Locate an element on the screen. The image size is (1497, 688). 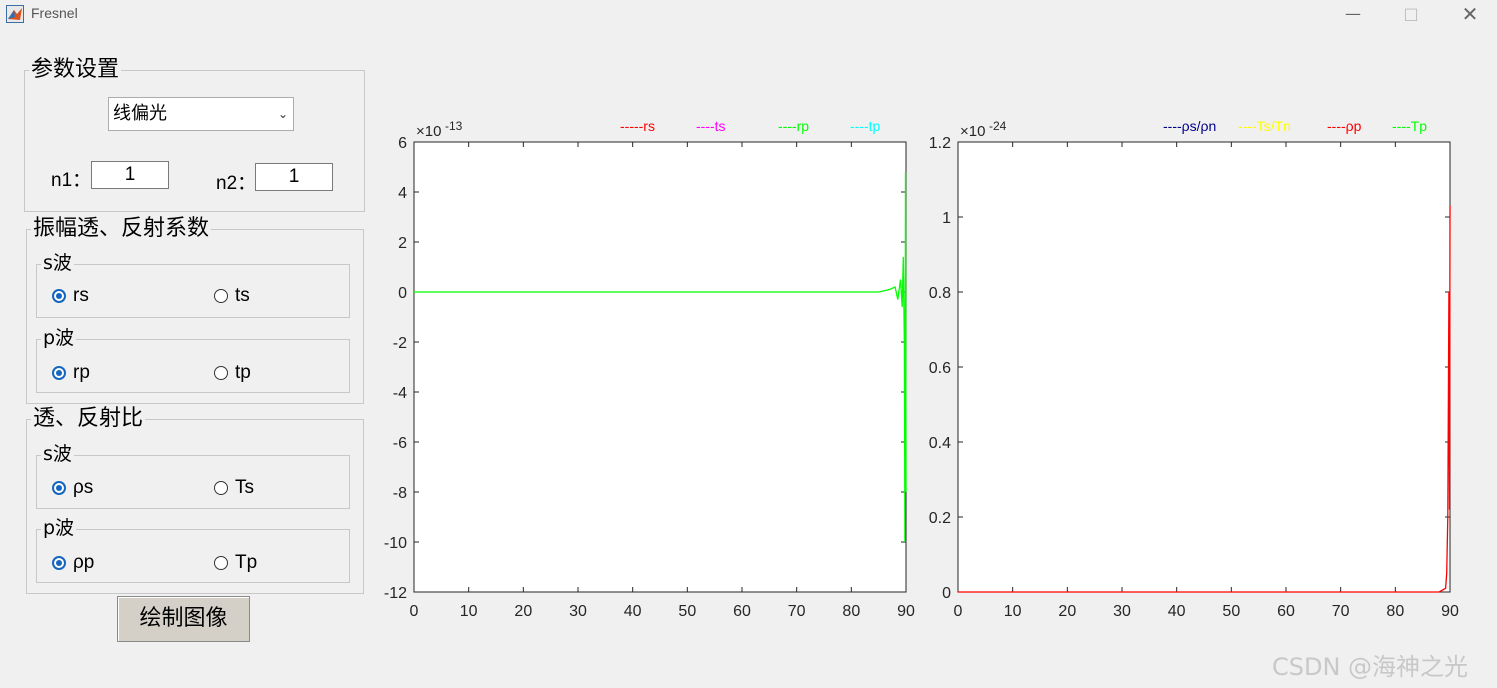
legend-entry: ----ρs/ρn is located at coordinates (1189, 126).